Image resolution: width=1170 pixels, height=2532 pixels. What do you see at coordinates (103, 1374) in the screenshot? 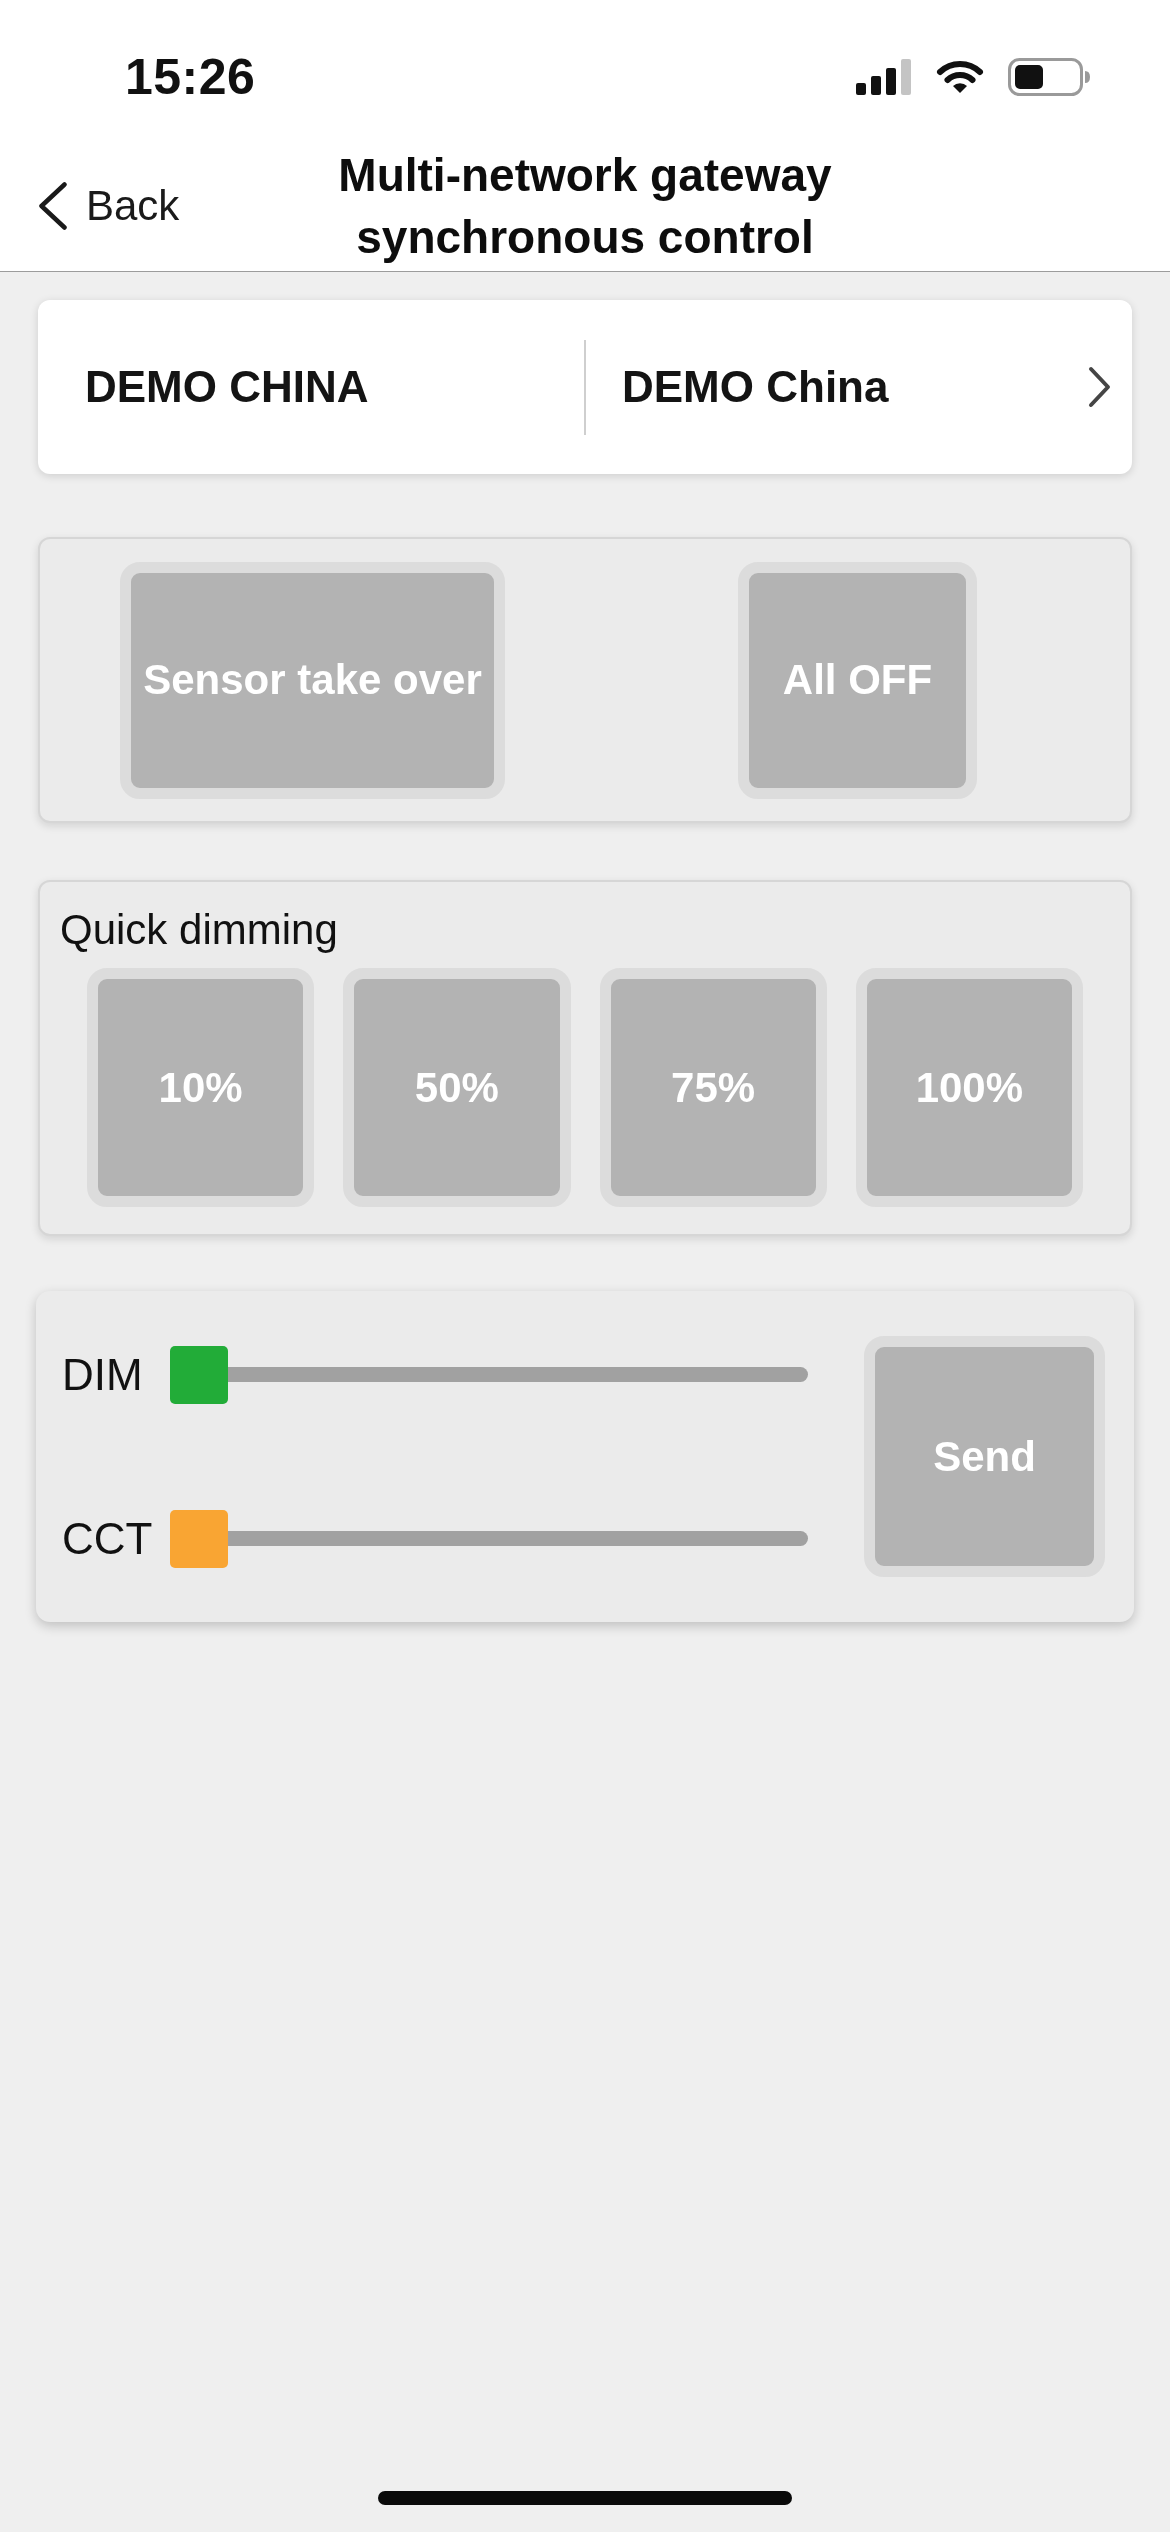
I see `slider-label: DIM` at bounding box center [103, 1374].